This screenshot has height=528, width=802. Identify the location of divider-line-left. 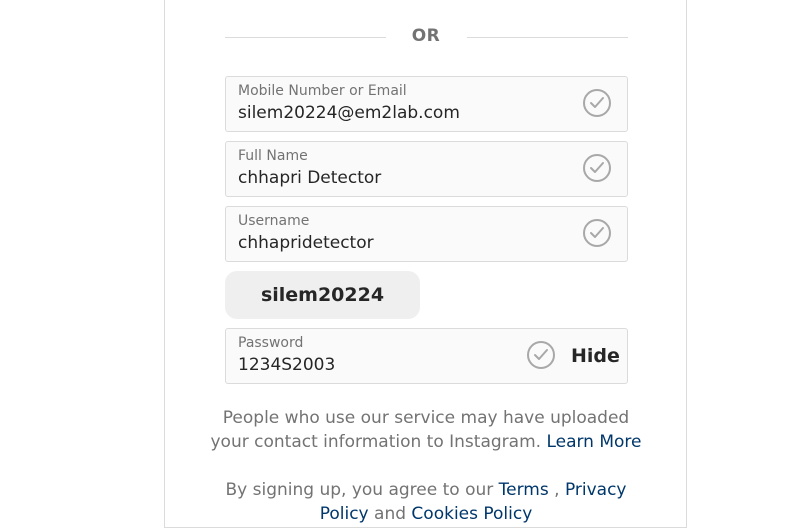
(305, 37).